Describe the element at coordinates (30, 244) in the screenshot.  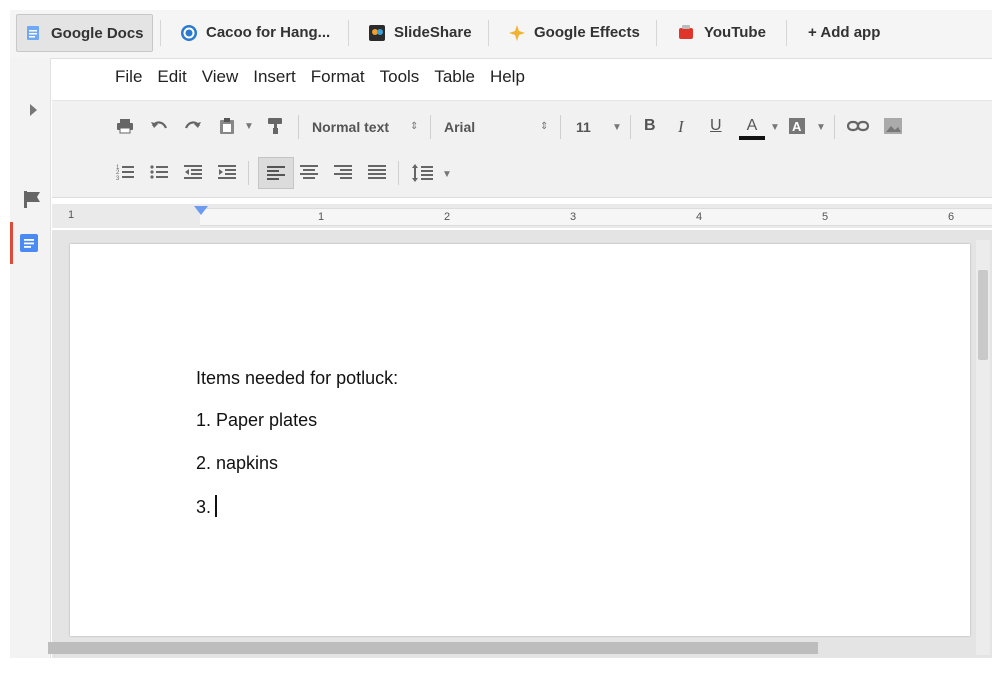
I see `docs-panel-icon` at that location.